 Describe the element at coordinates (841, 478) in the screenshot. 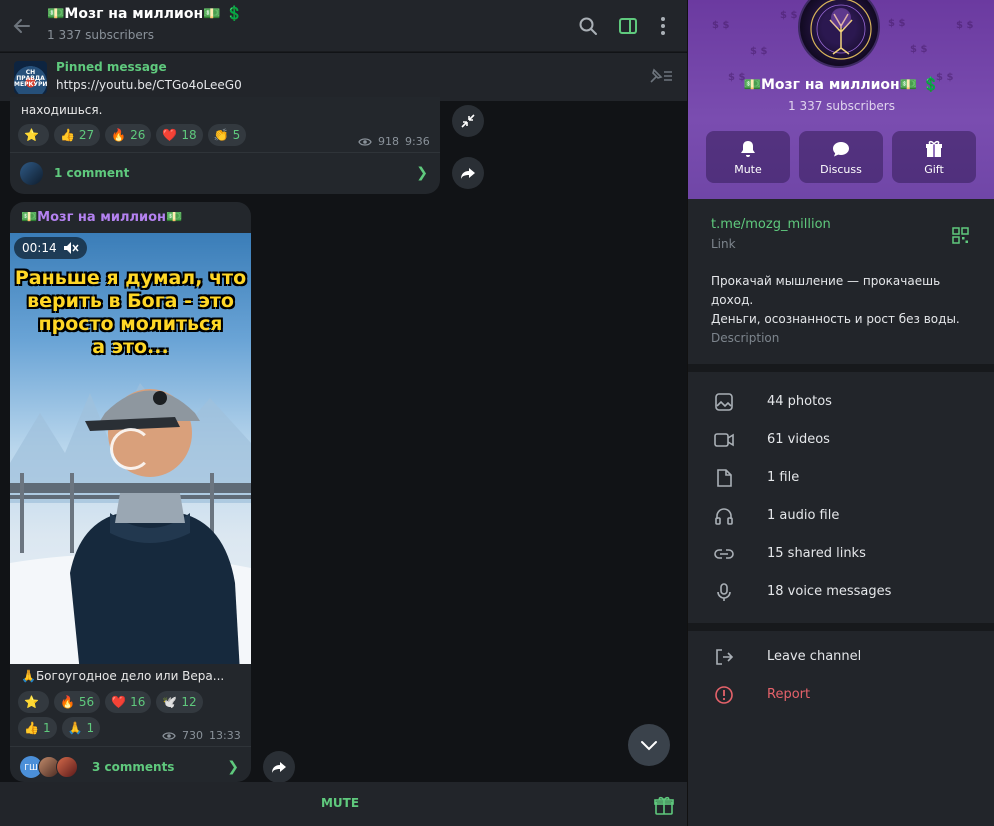

I see `media-files-row: 1 file` at that location.